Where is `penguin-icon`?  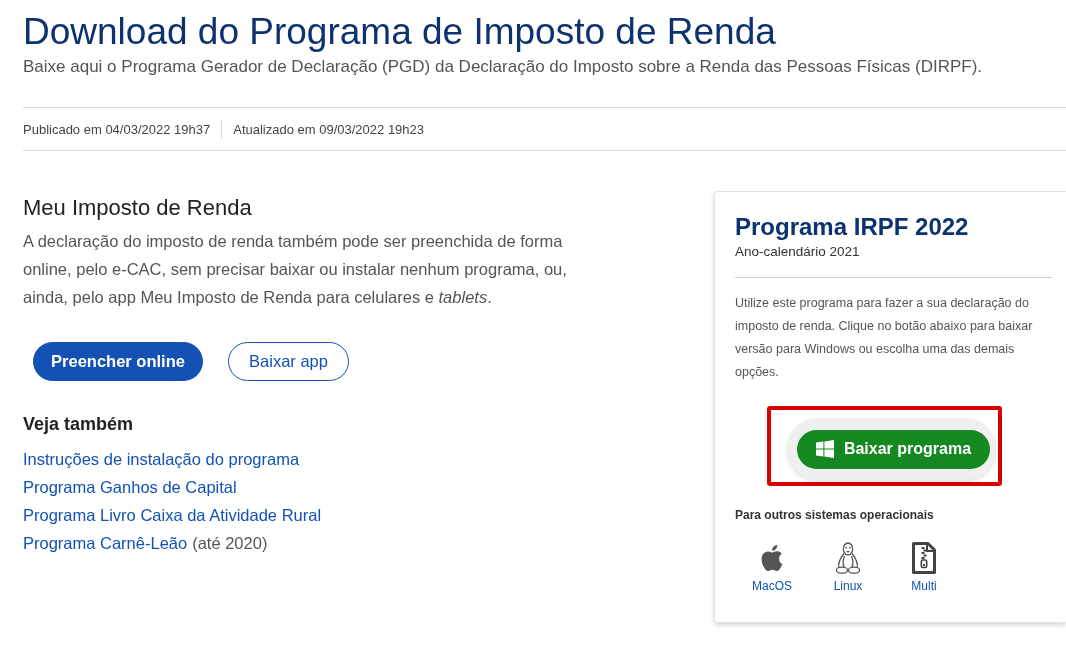 penguin-icon is located at coordinates (848, 558).